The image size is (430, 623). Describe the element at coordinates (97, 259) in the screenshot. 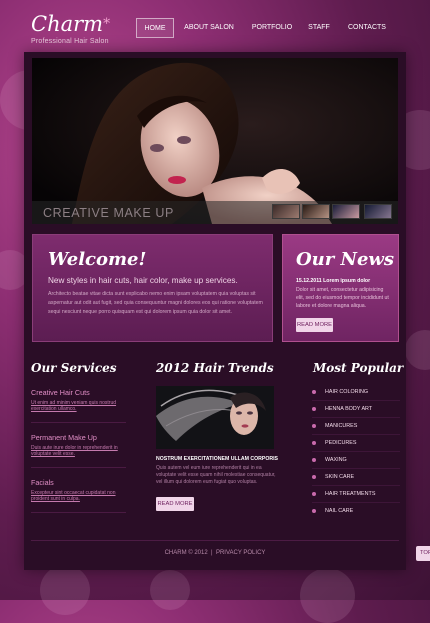

I see `welcome-title: Welcome!` at that location.